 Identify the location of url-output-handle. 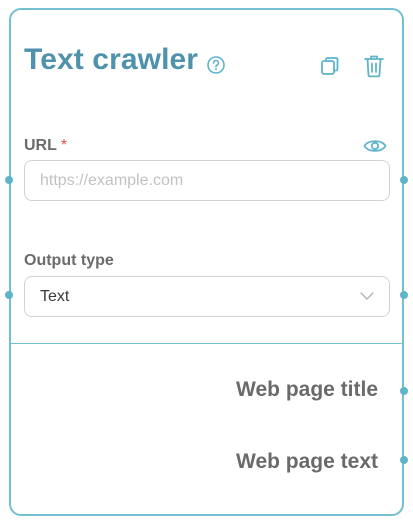
(404, 180).